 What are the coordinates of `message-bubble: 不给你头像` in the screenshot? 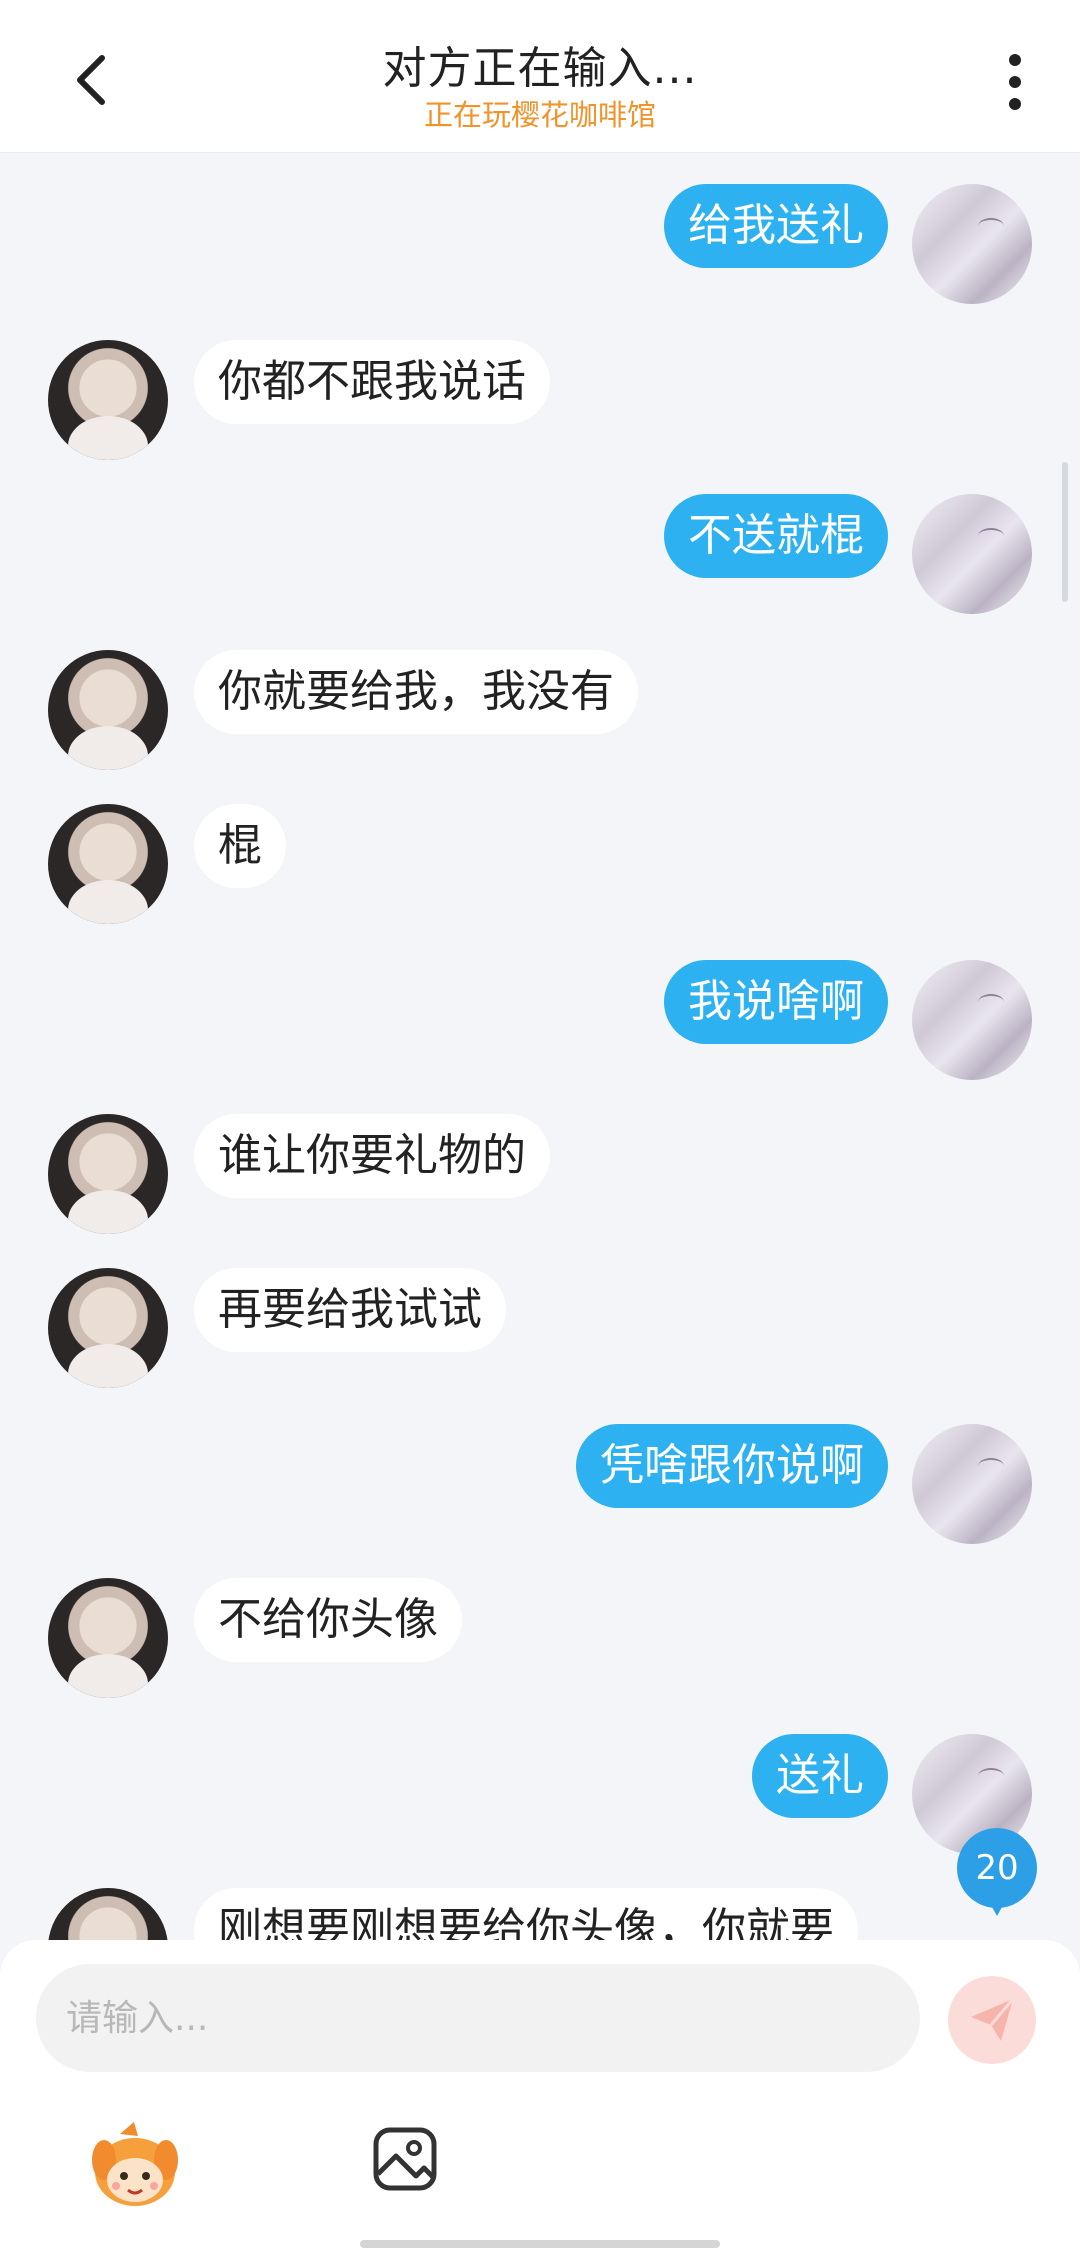 It's located at (328, 1620).